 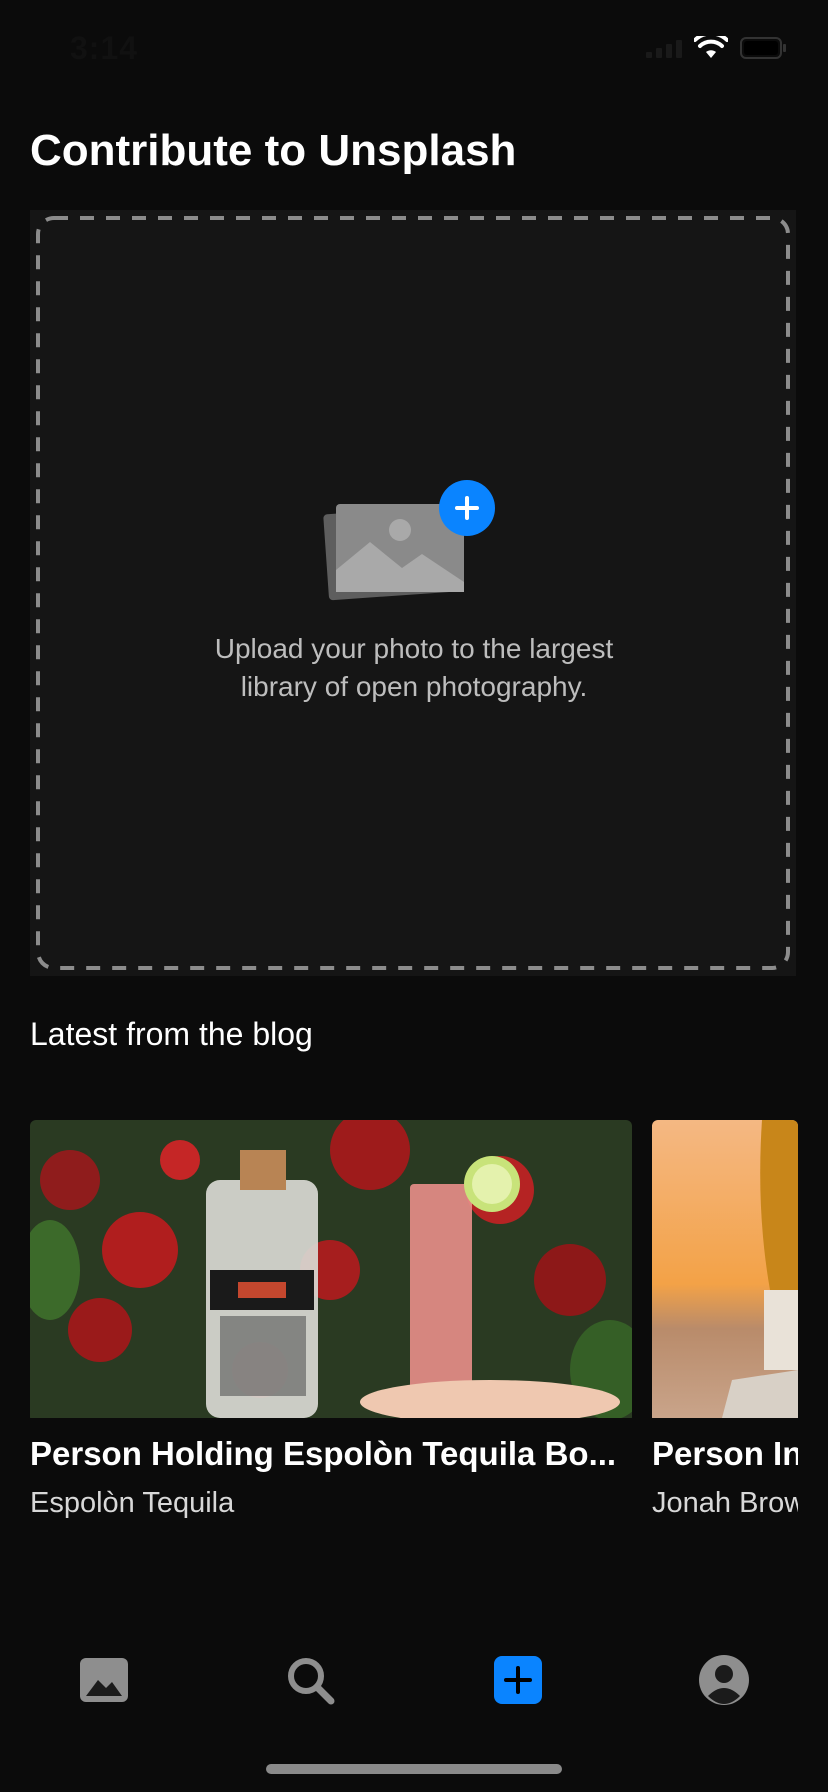 I want to click on upload-illustration, so click(x=412, y=545).